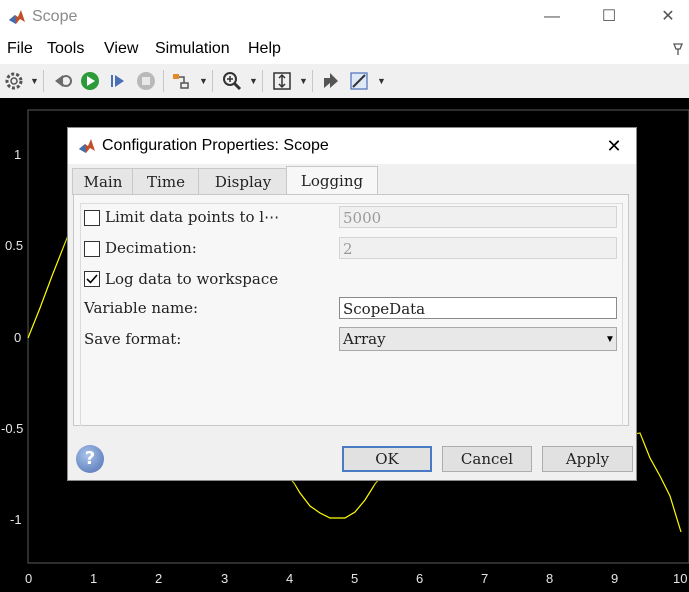  What do you see at coordinates (420, 578) in the screenshot?
I see `x-tick-label: 6` at bounding box center [420, 578].